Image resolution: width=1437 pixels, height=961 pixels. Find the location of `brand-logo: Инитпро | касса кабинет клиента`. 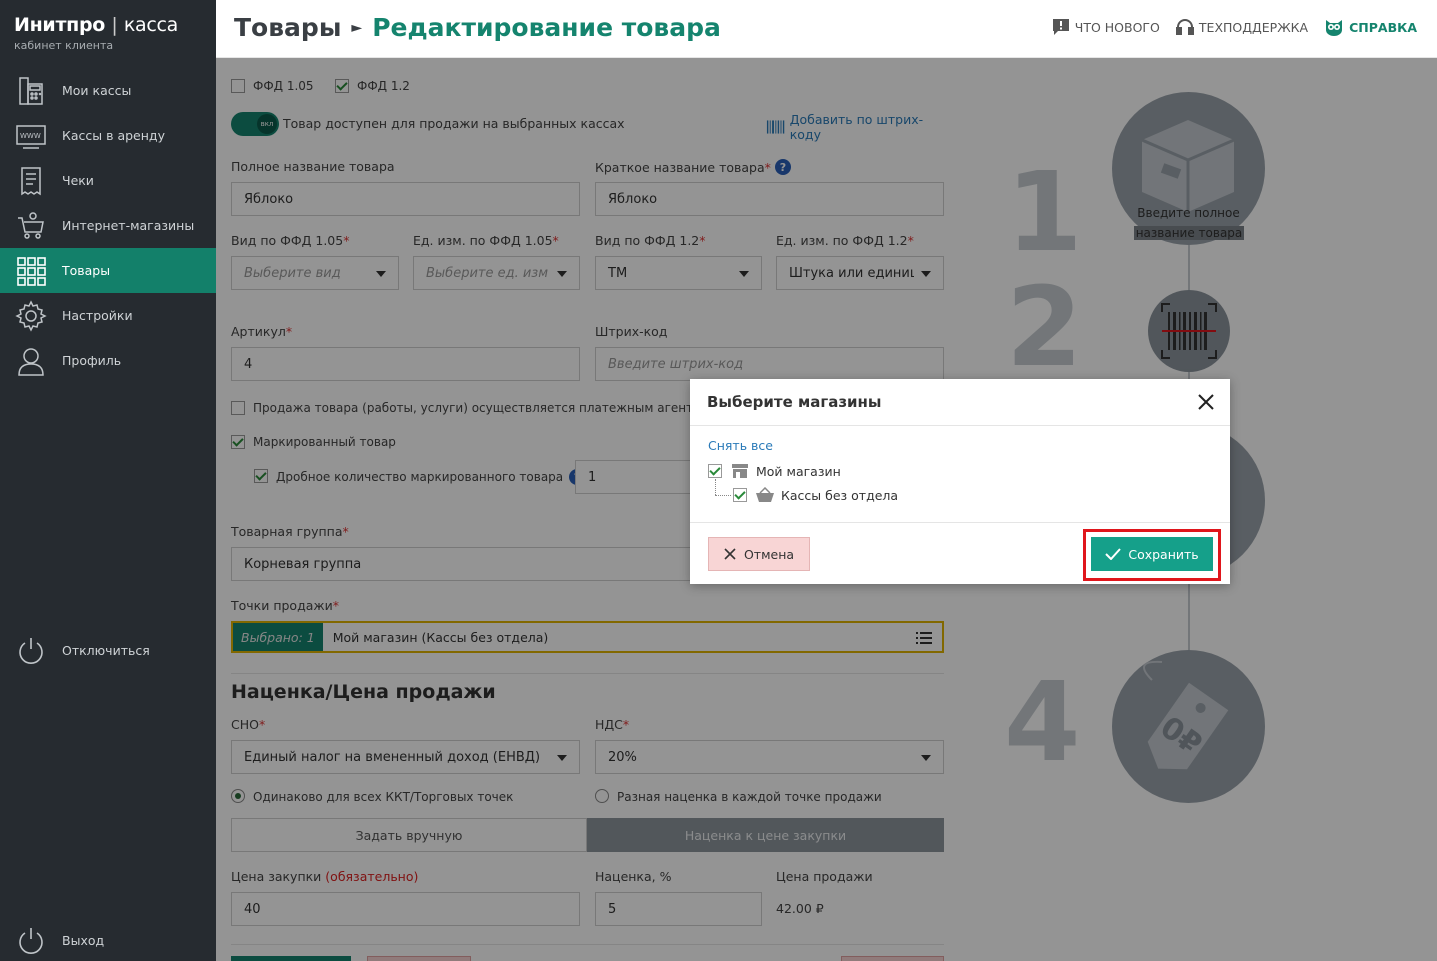

brand-logo: Инитпро | касса кабинет клиента is located at coordinates (96, 33).